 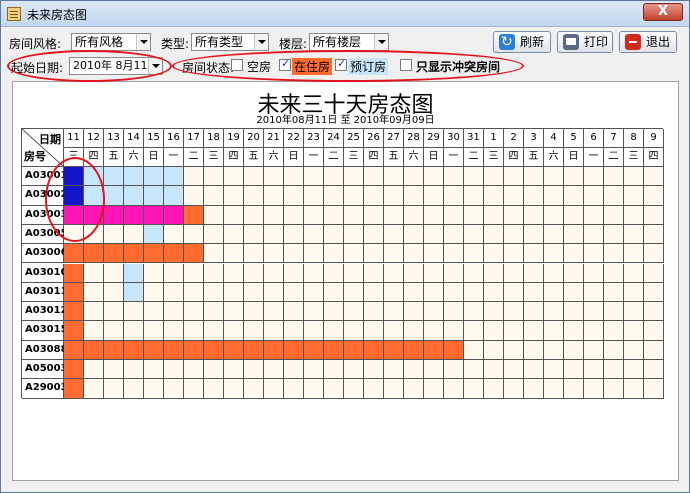 I want to click on exit-button: 退出, so click(x=648, y=42).